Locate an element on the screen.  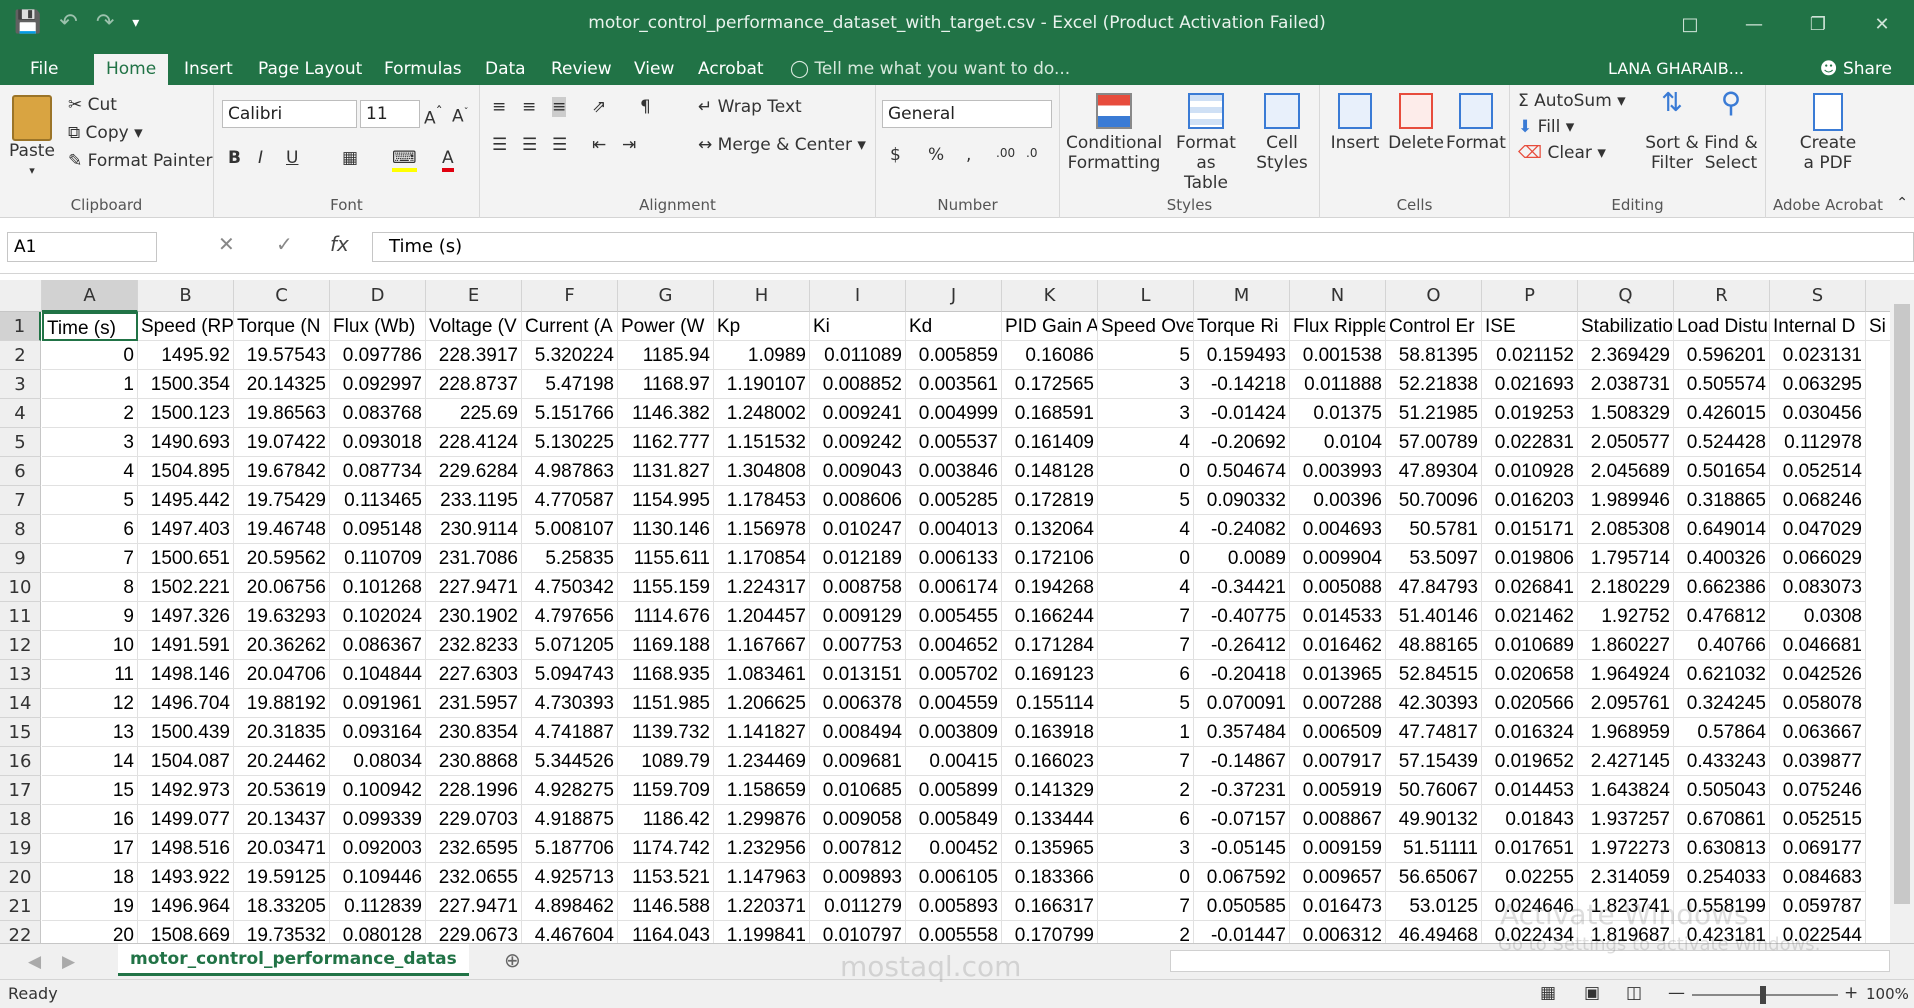
data-cell: 0.318865 is located at coordinates (1722, 500).